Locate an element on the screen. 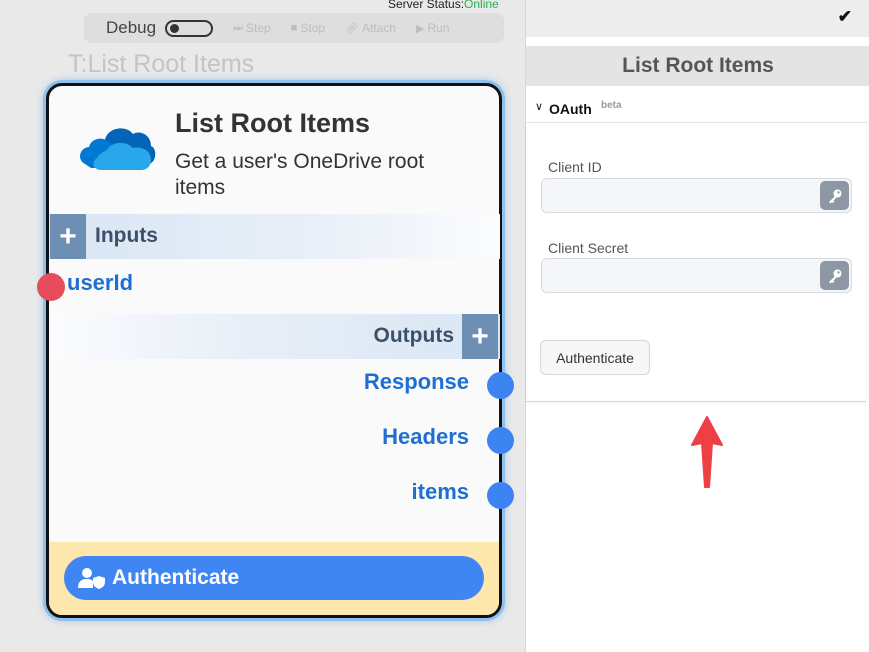 The height and width of the screenshot is (652, 869). node-footer: Authenticate is located at coordinates (274, 578).